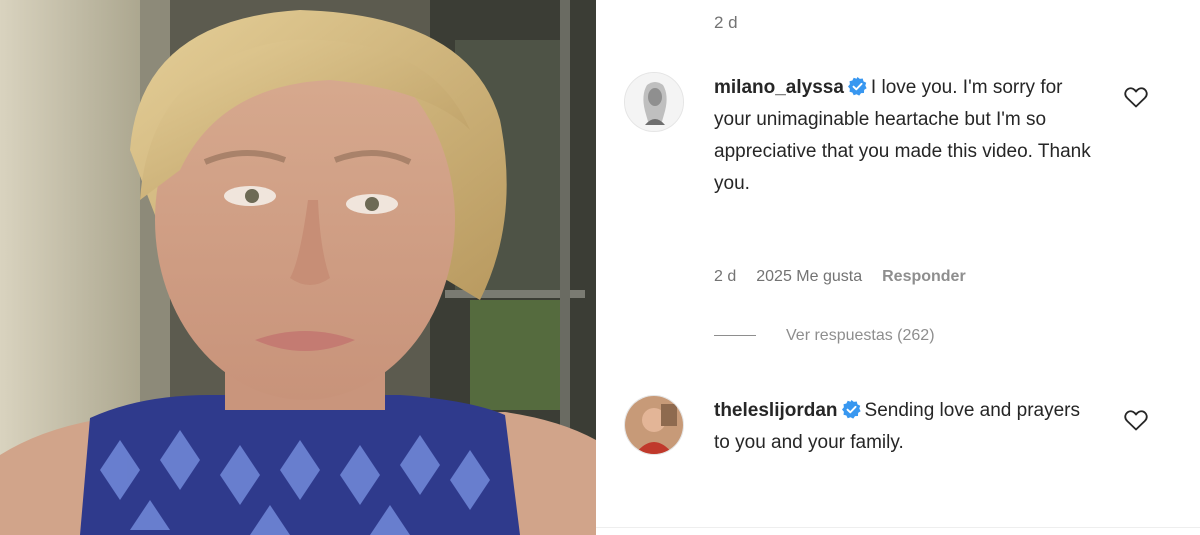 The height and width of the screenshot is (535, 1200). What do you see at coordinates (898, 527) in the screenshot?
I see `panel-divider` at bounding box center [898, 527].